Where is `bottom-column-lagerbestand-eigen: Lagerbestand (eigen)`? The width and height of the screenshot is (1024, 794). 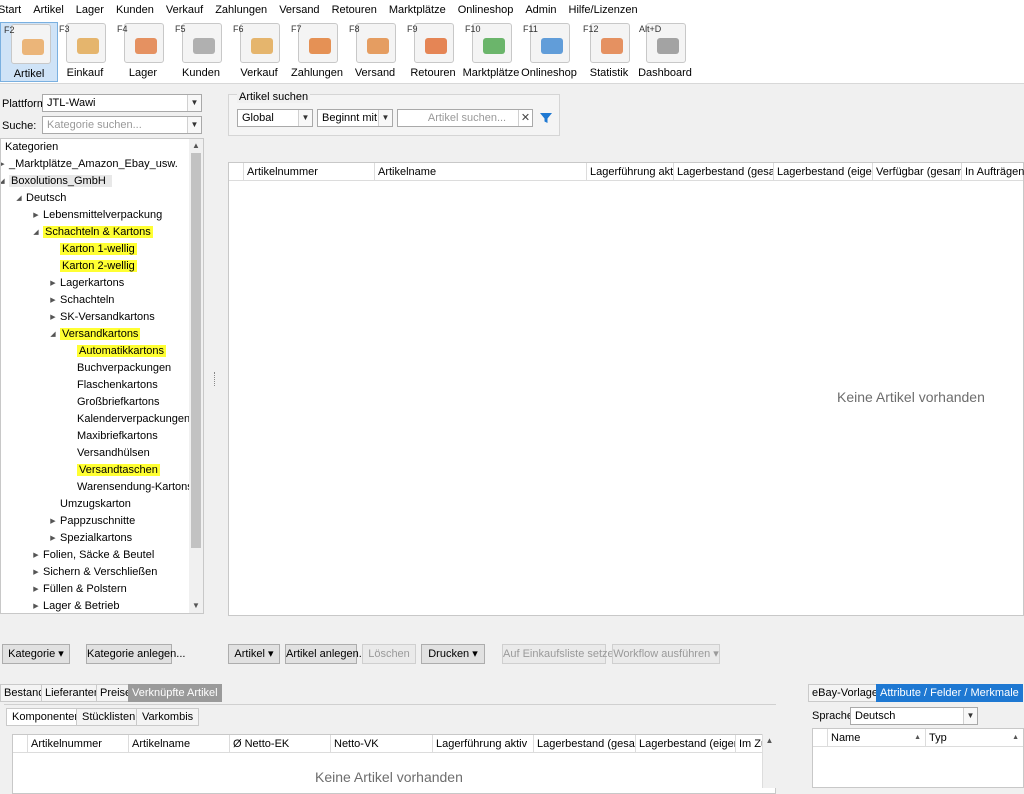
bottom-column-lagerbestand-eigen: Lagerbestand (eigen) is located at coordinates (685, 744).